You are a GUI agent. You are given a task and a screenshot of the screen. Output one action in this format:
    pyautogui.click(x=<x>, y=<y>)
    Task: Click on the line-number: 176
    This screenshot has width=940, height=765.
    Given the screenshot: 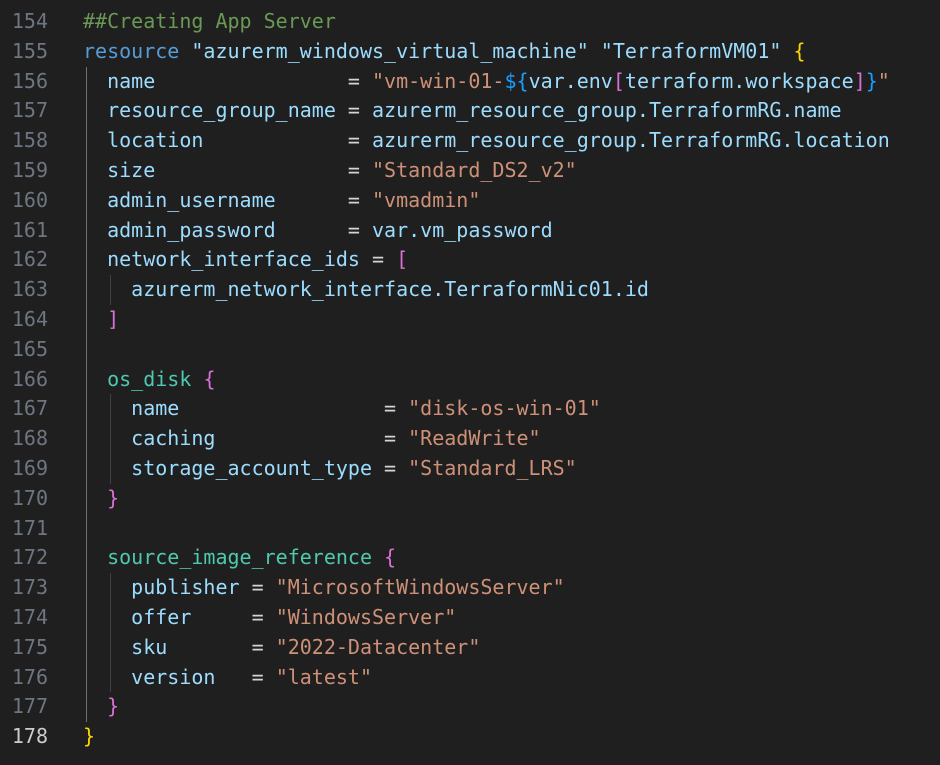 What is the action you would take?
    pyautogui.click(x=29, y=676)
    